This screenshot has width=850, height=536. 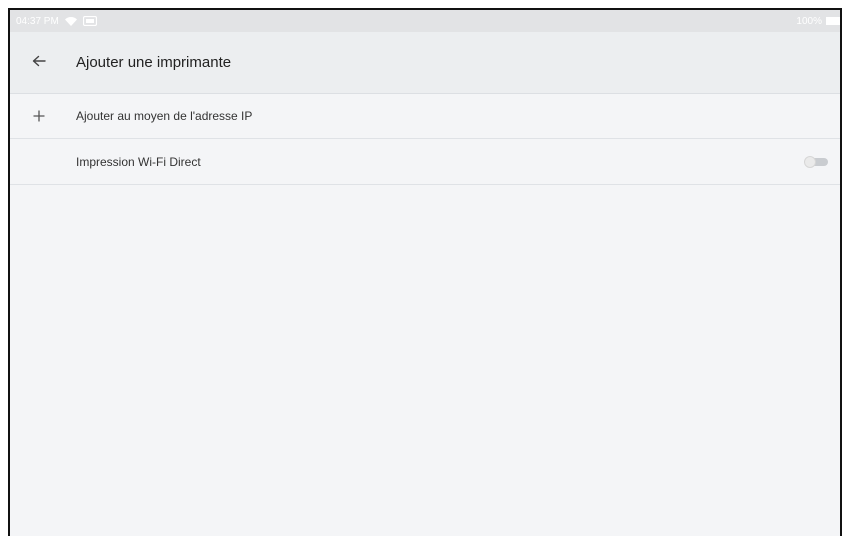 I want to click on app-bar: Ajouter une imprimante, so click(x=425, y=63).